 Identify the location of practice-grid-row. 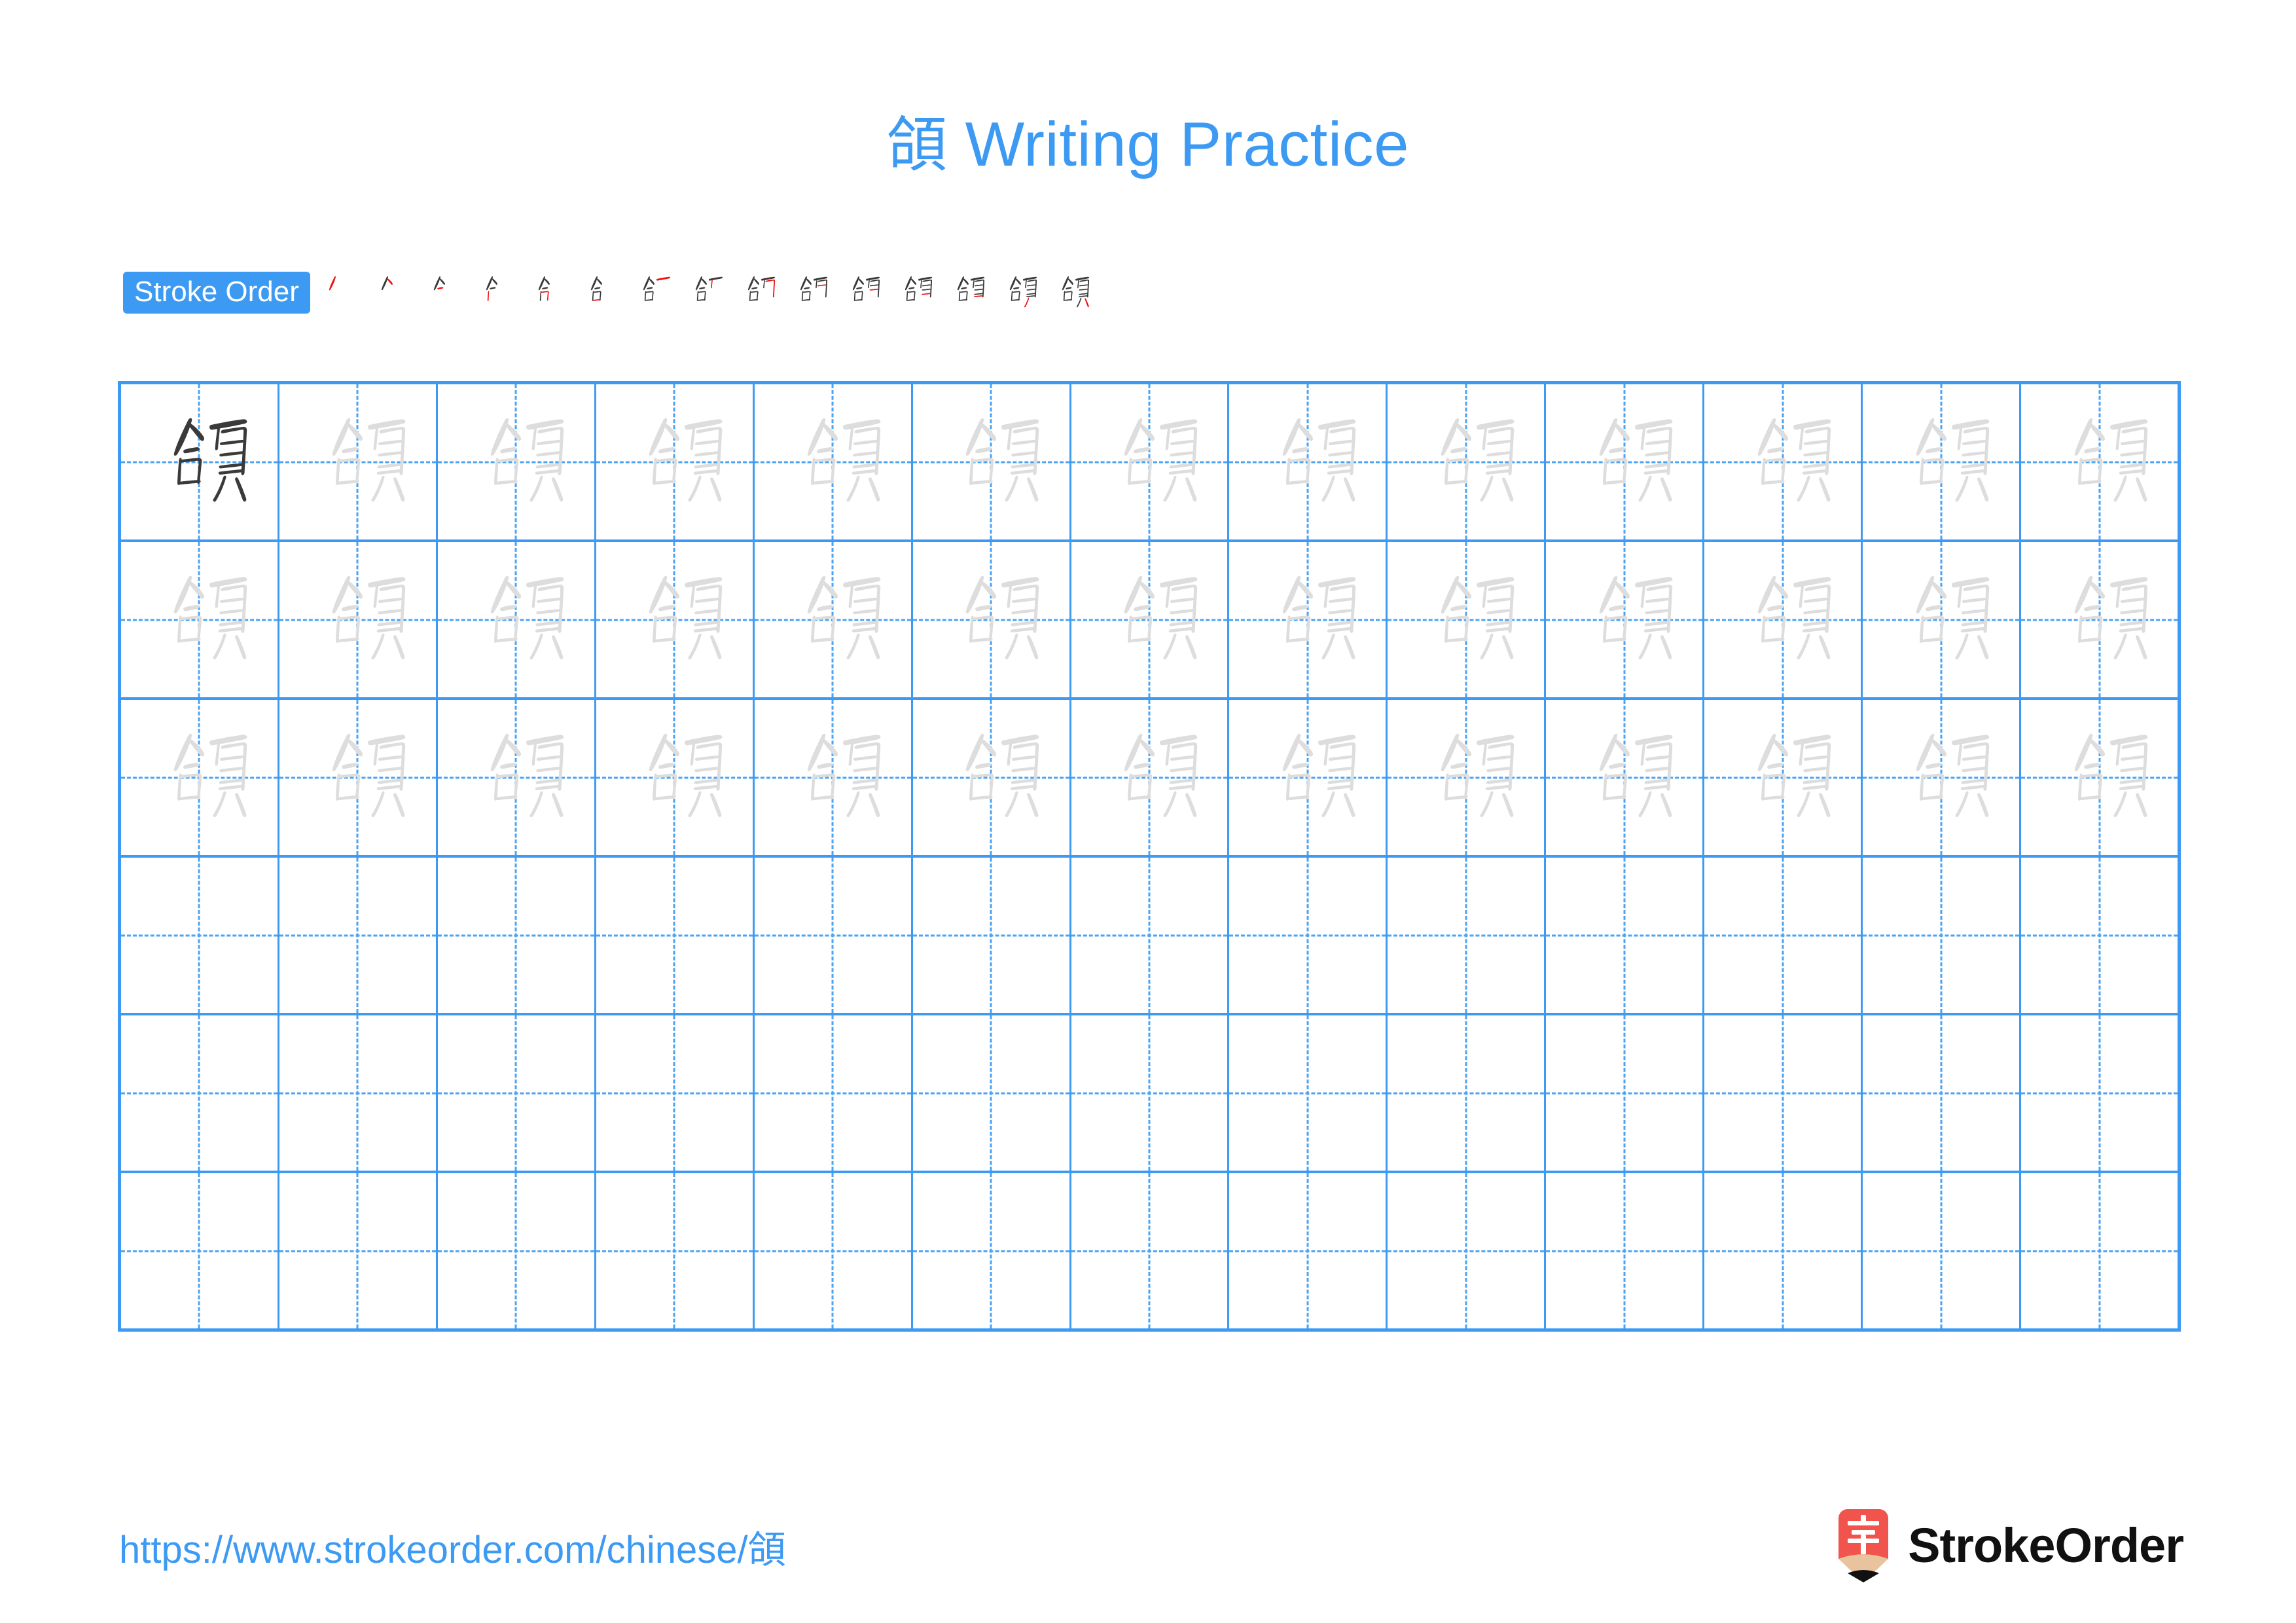
(1149, 1250).